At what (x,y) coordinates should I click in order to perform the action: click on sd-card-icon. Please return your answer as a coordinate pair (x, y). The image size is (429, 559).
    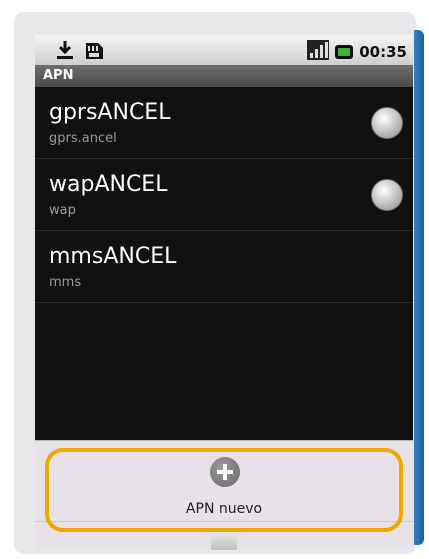
    Looking at the image, I should click on (94, 52).